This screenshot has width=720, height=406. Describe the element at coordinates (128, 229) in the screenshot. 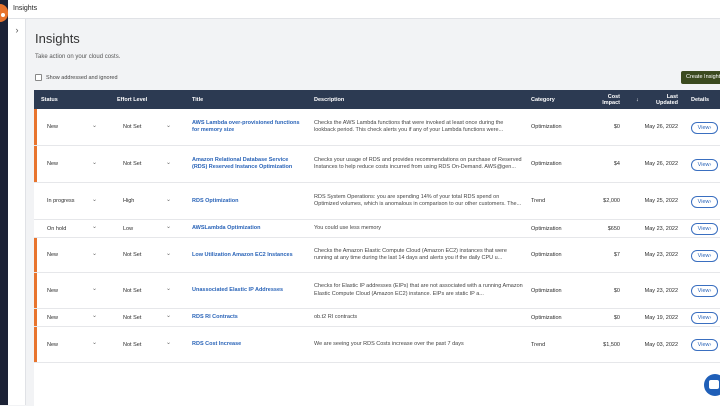

I see `effort-select: Low` at that location.